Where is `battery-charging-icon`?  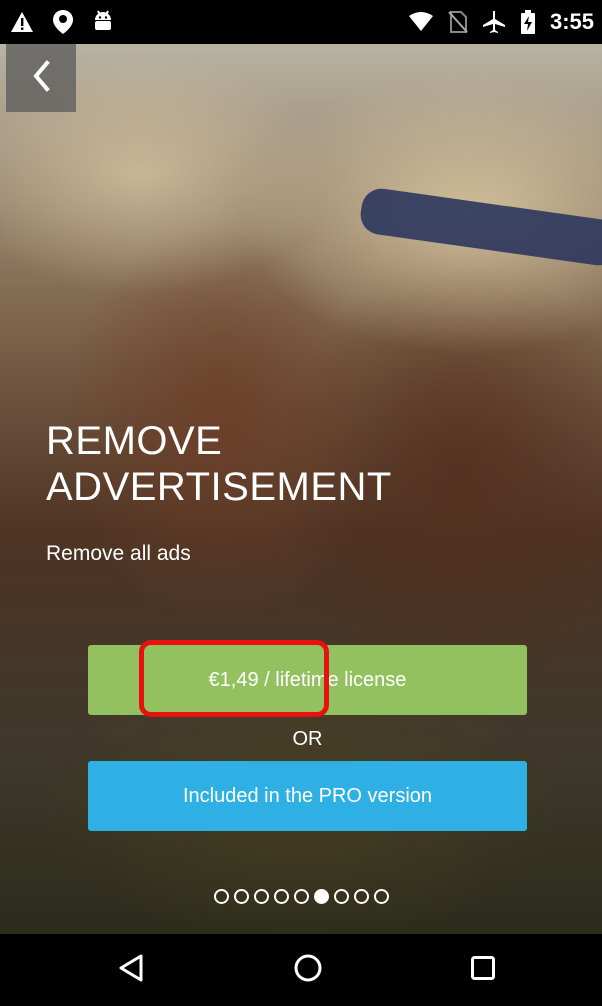 battery-charging-icon is located at coordinates (528, 22).